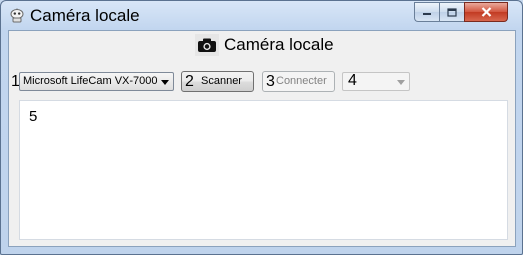  Describe the element at coordinates (301, 81) in the screenshot. I see `connect-button-label: Connecter` at that location.